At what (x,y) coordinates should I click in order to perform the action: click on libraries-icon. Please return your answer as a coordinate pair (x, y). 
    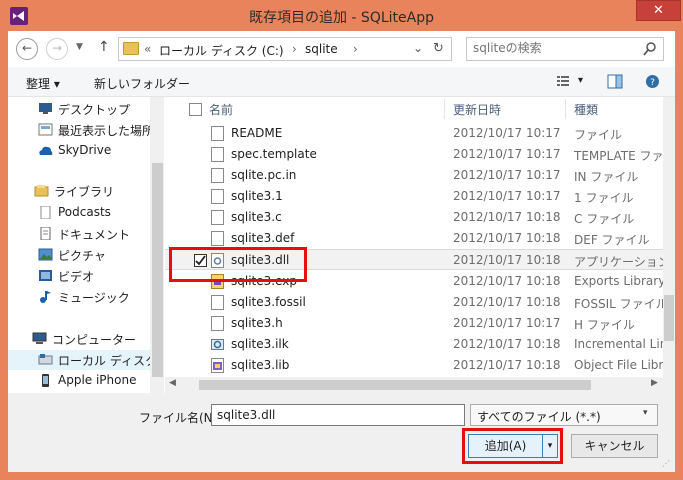
    Looking at the image, I should click on (41, 191).